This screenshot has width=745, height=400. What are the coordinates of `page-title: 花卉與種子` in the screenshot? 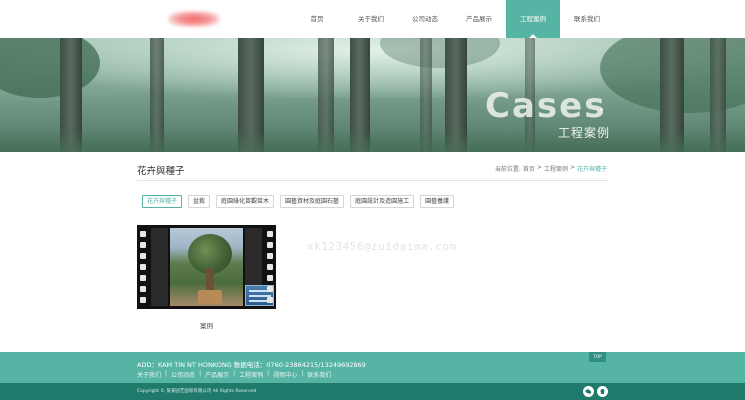 It's located at (161, 171).